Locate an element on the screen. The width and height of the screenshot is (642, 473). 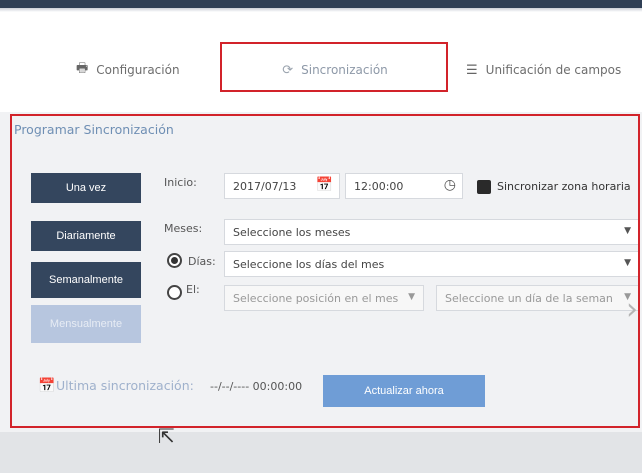
months-label: Meses: is located at coordinates (183, 228).